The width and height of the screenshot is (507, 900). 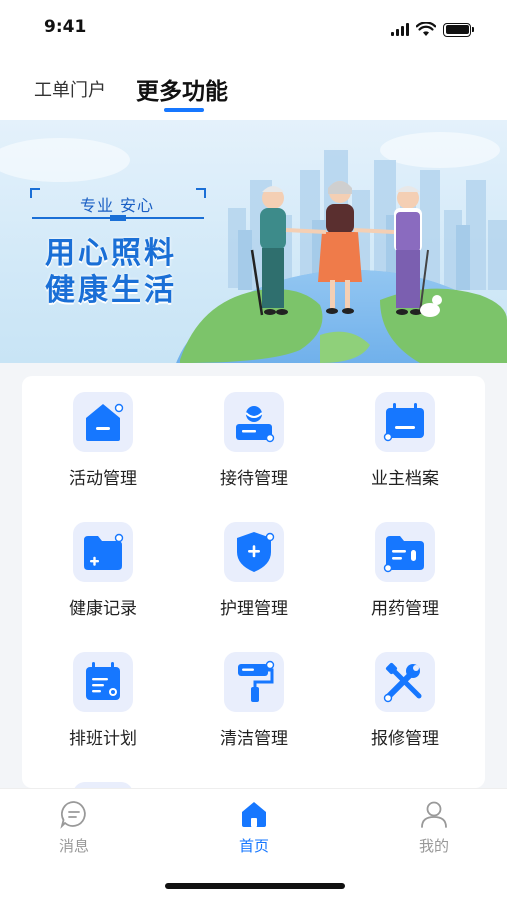 I want to click on nav-home-label: 首页, so click(x=253, y=846).